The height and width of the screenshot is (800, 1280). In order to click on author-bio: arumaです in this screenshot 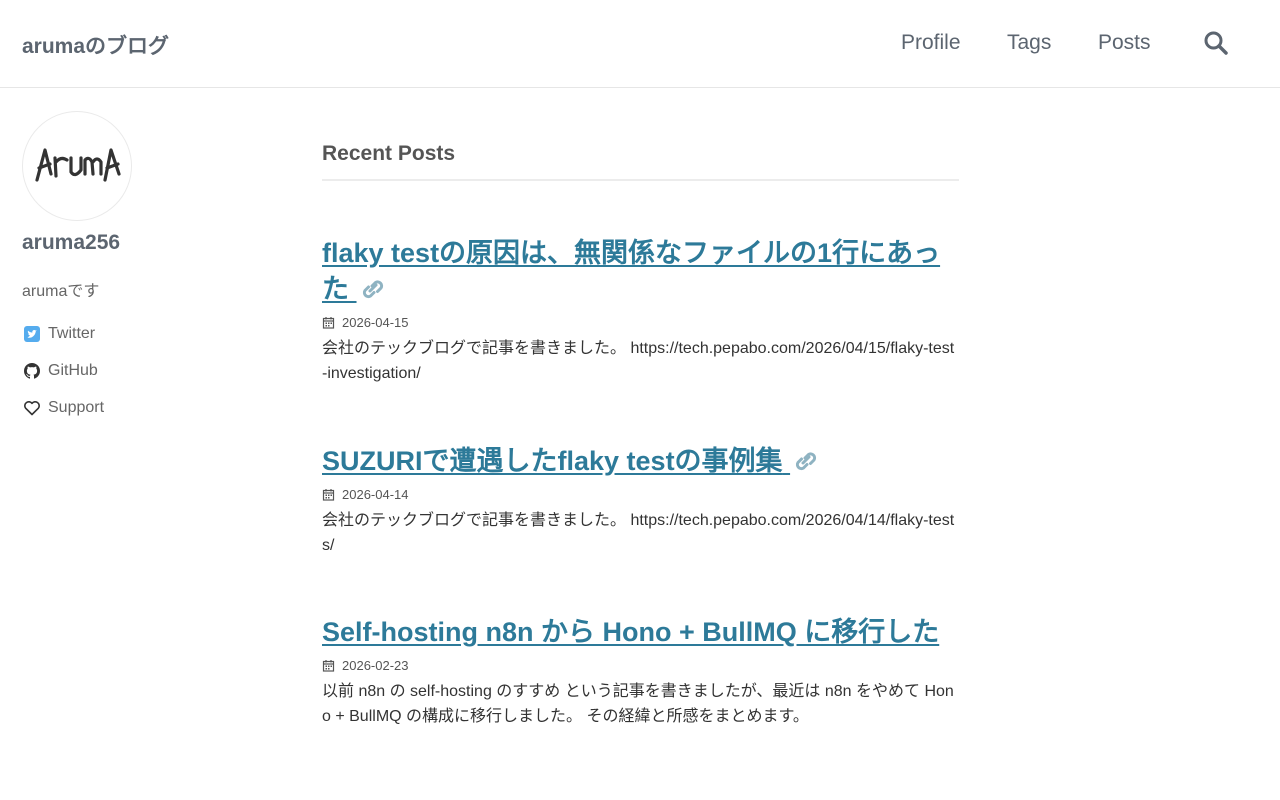, I will do `click(61, 291)`.